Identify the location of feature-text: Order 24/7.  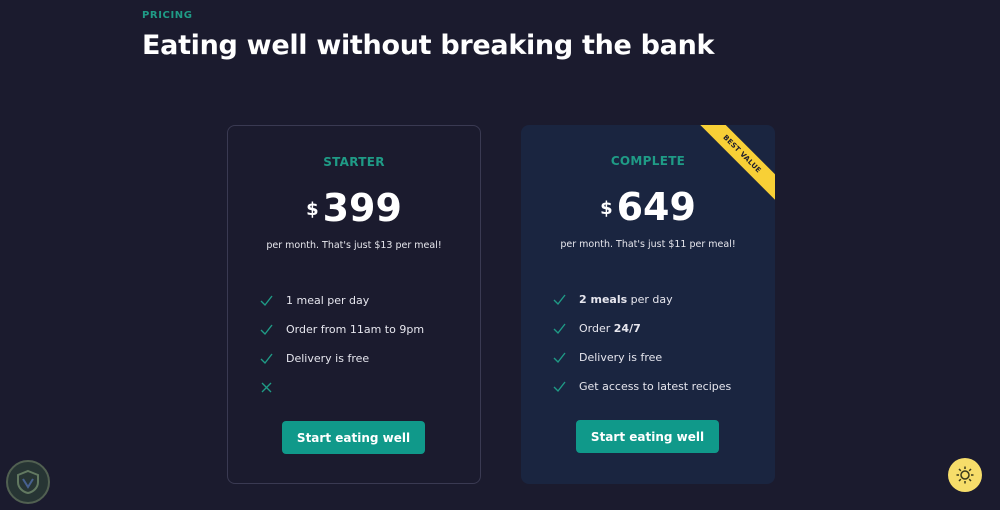
(610, 328).